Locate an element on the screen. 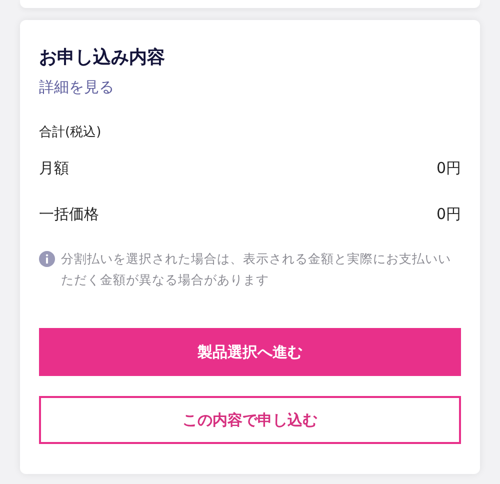 The width and height of the screenshot is (500, 484). proceed-button: 製品選択へ進む is located at coordinates (250, 352).